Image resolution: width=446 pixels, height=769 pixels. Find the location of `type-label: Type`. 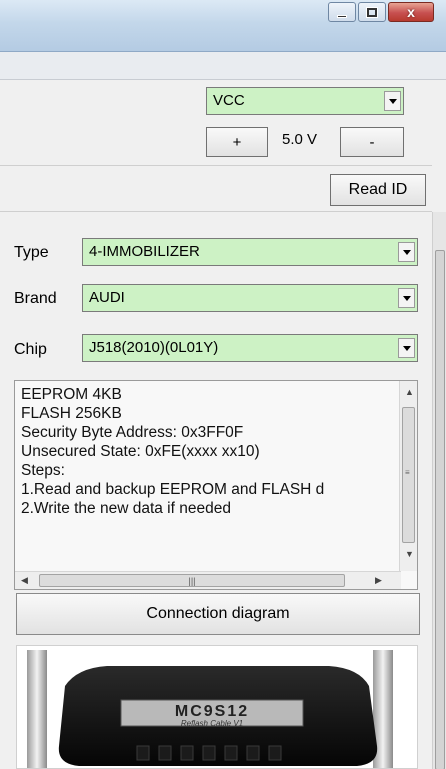

type-label: Type is located at coordinates (31, 252).